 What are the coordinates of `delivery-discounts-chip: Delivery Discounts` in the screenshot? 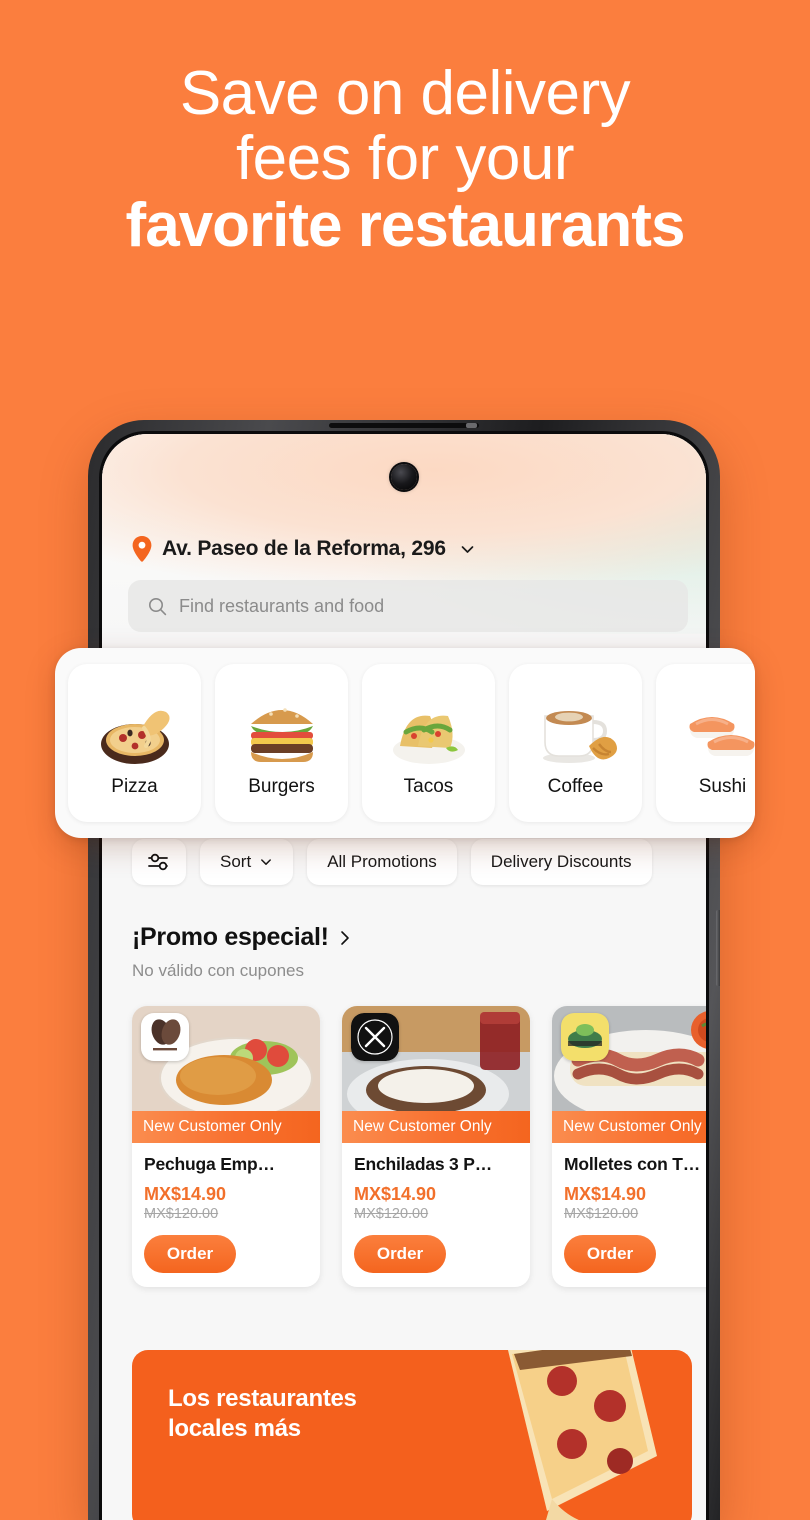 It's located at (561, 862).